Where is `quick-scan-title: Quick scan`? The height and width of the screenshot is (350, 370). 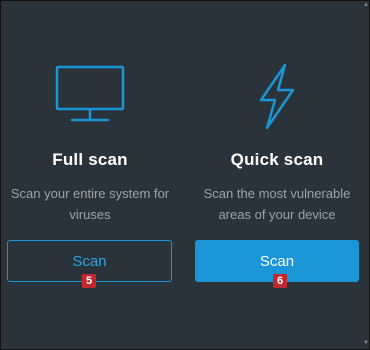 quick-scan-title: Quick scan is located at coordinates (277, 159).